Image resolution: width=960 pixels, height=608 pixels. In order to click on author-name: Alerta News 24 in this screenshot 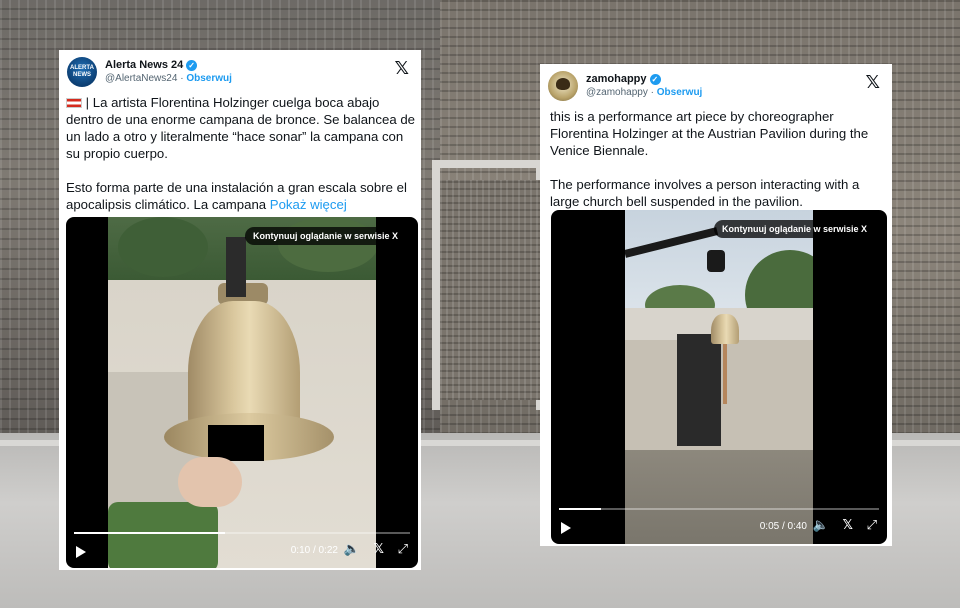, I will do `click(144, 65)`.